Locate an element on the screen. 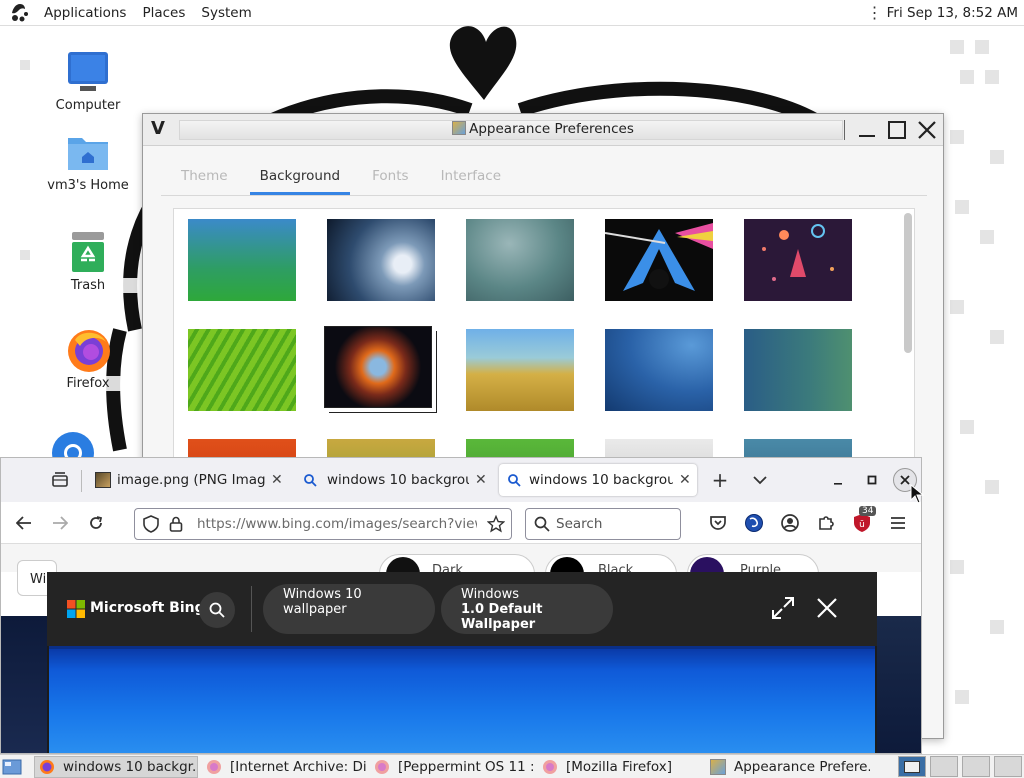  maximize-button is located at coordinates (897, 130).